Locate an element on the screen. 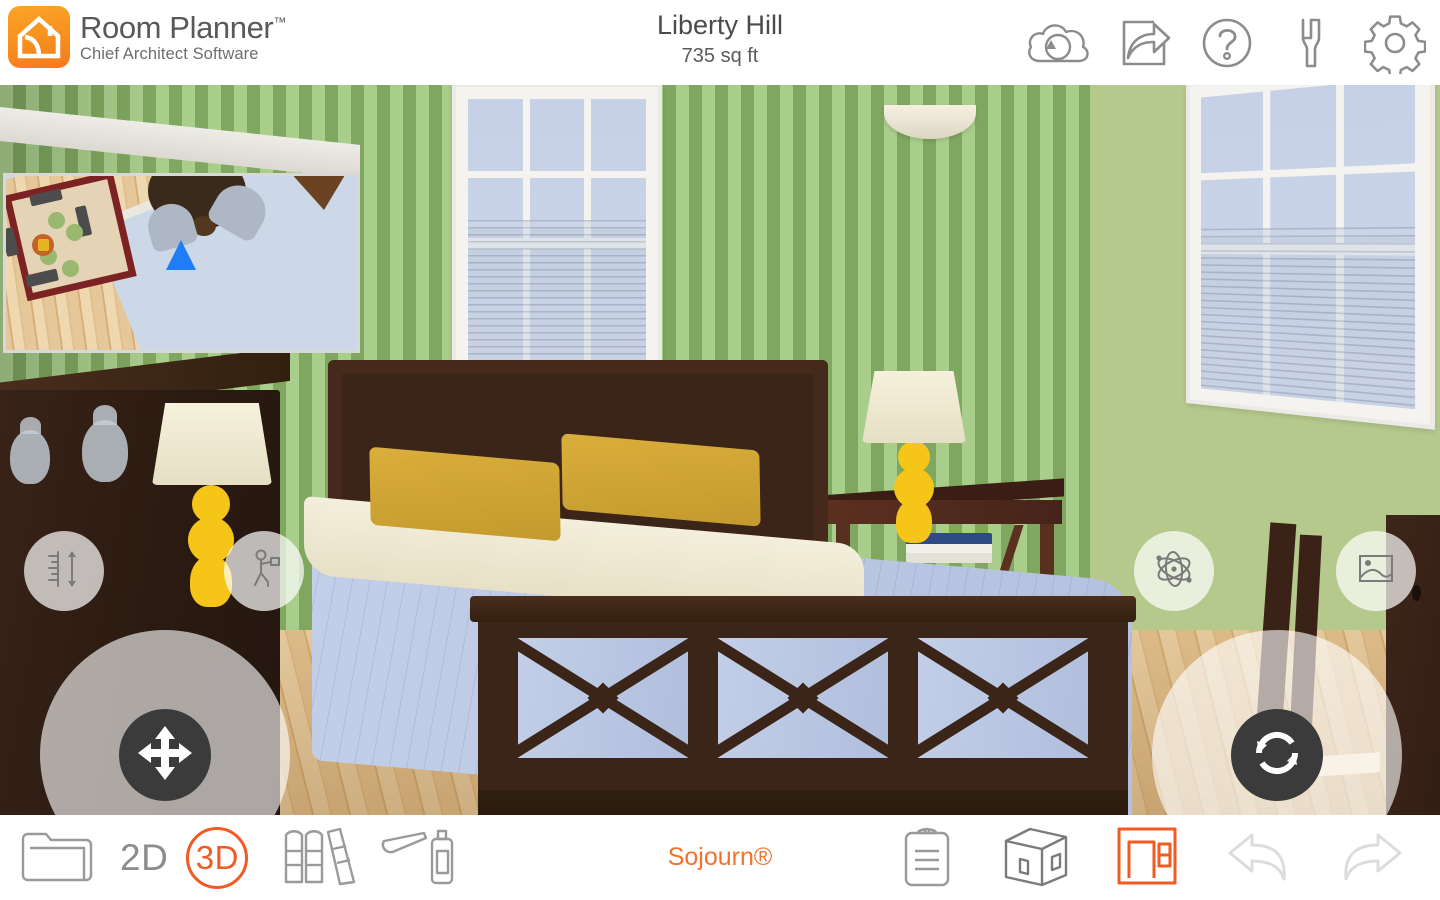 Image resolution: width=1440 pixels, height=900 pixels. undo-button is located at coordinates (1258, 858).